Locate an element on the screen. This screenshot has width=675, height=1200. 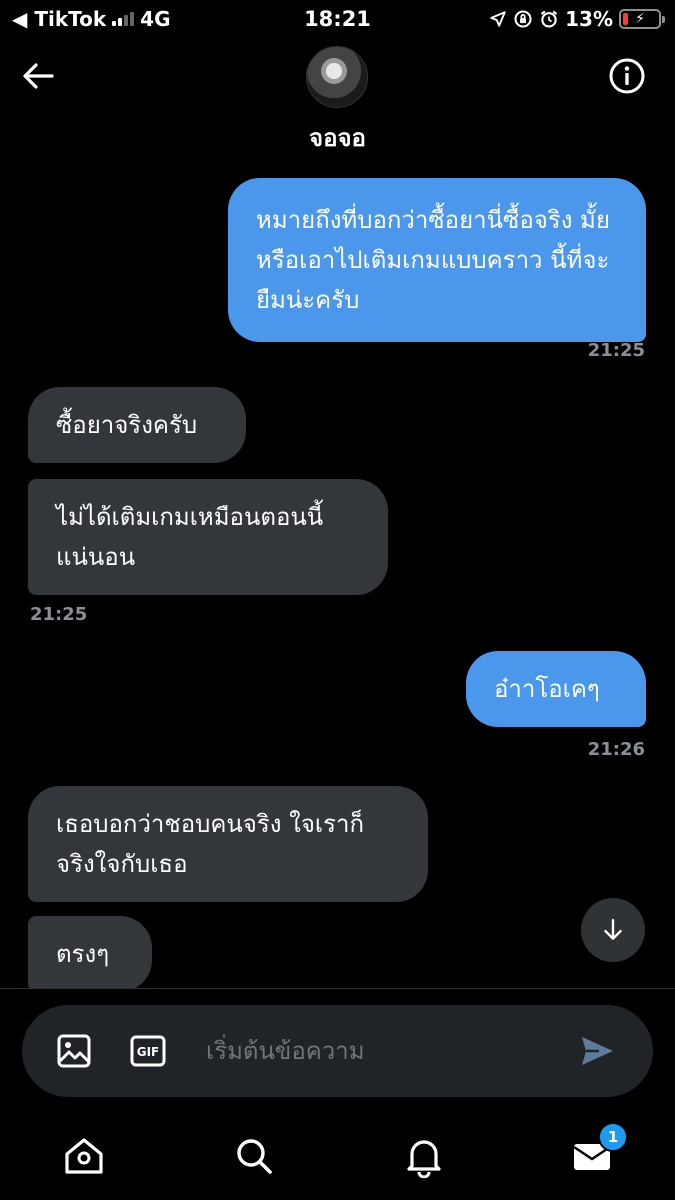
status-left: ◀ TikTok 4G is located at coordinates (91, 19).